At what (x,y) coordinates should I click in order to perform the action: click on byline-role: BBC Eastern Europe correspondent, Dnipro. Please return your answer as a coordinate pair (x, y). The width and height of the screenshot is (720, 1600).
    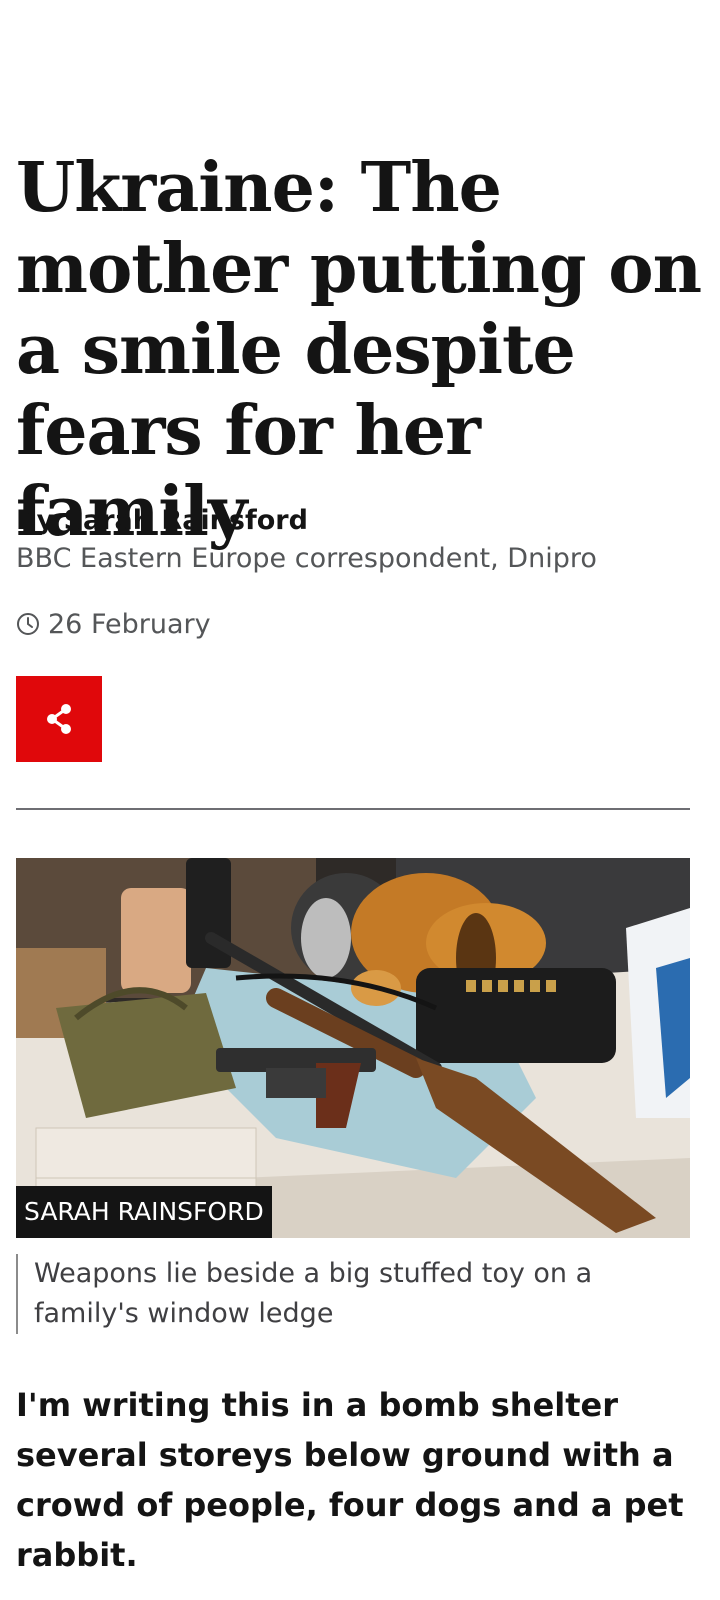
    Looking at the image, I should click on (306, 558).